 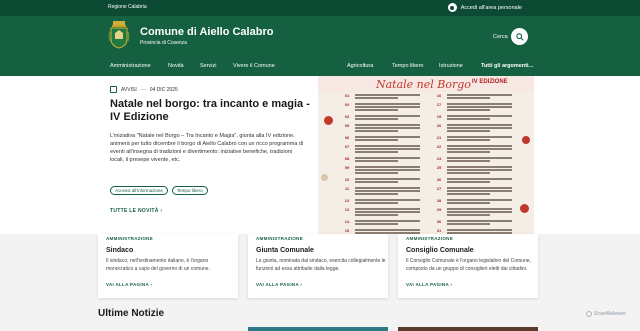 I want to click on card-title: Giunta Comunale, so click(x=285, y=250).